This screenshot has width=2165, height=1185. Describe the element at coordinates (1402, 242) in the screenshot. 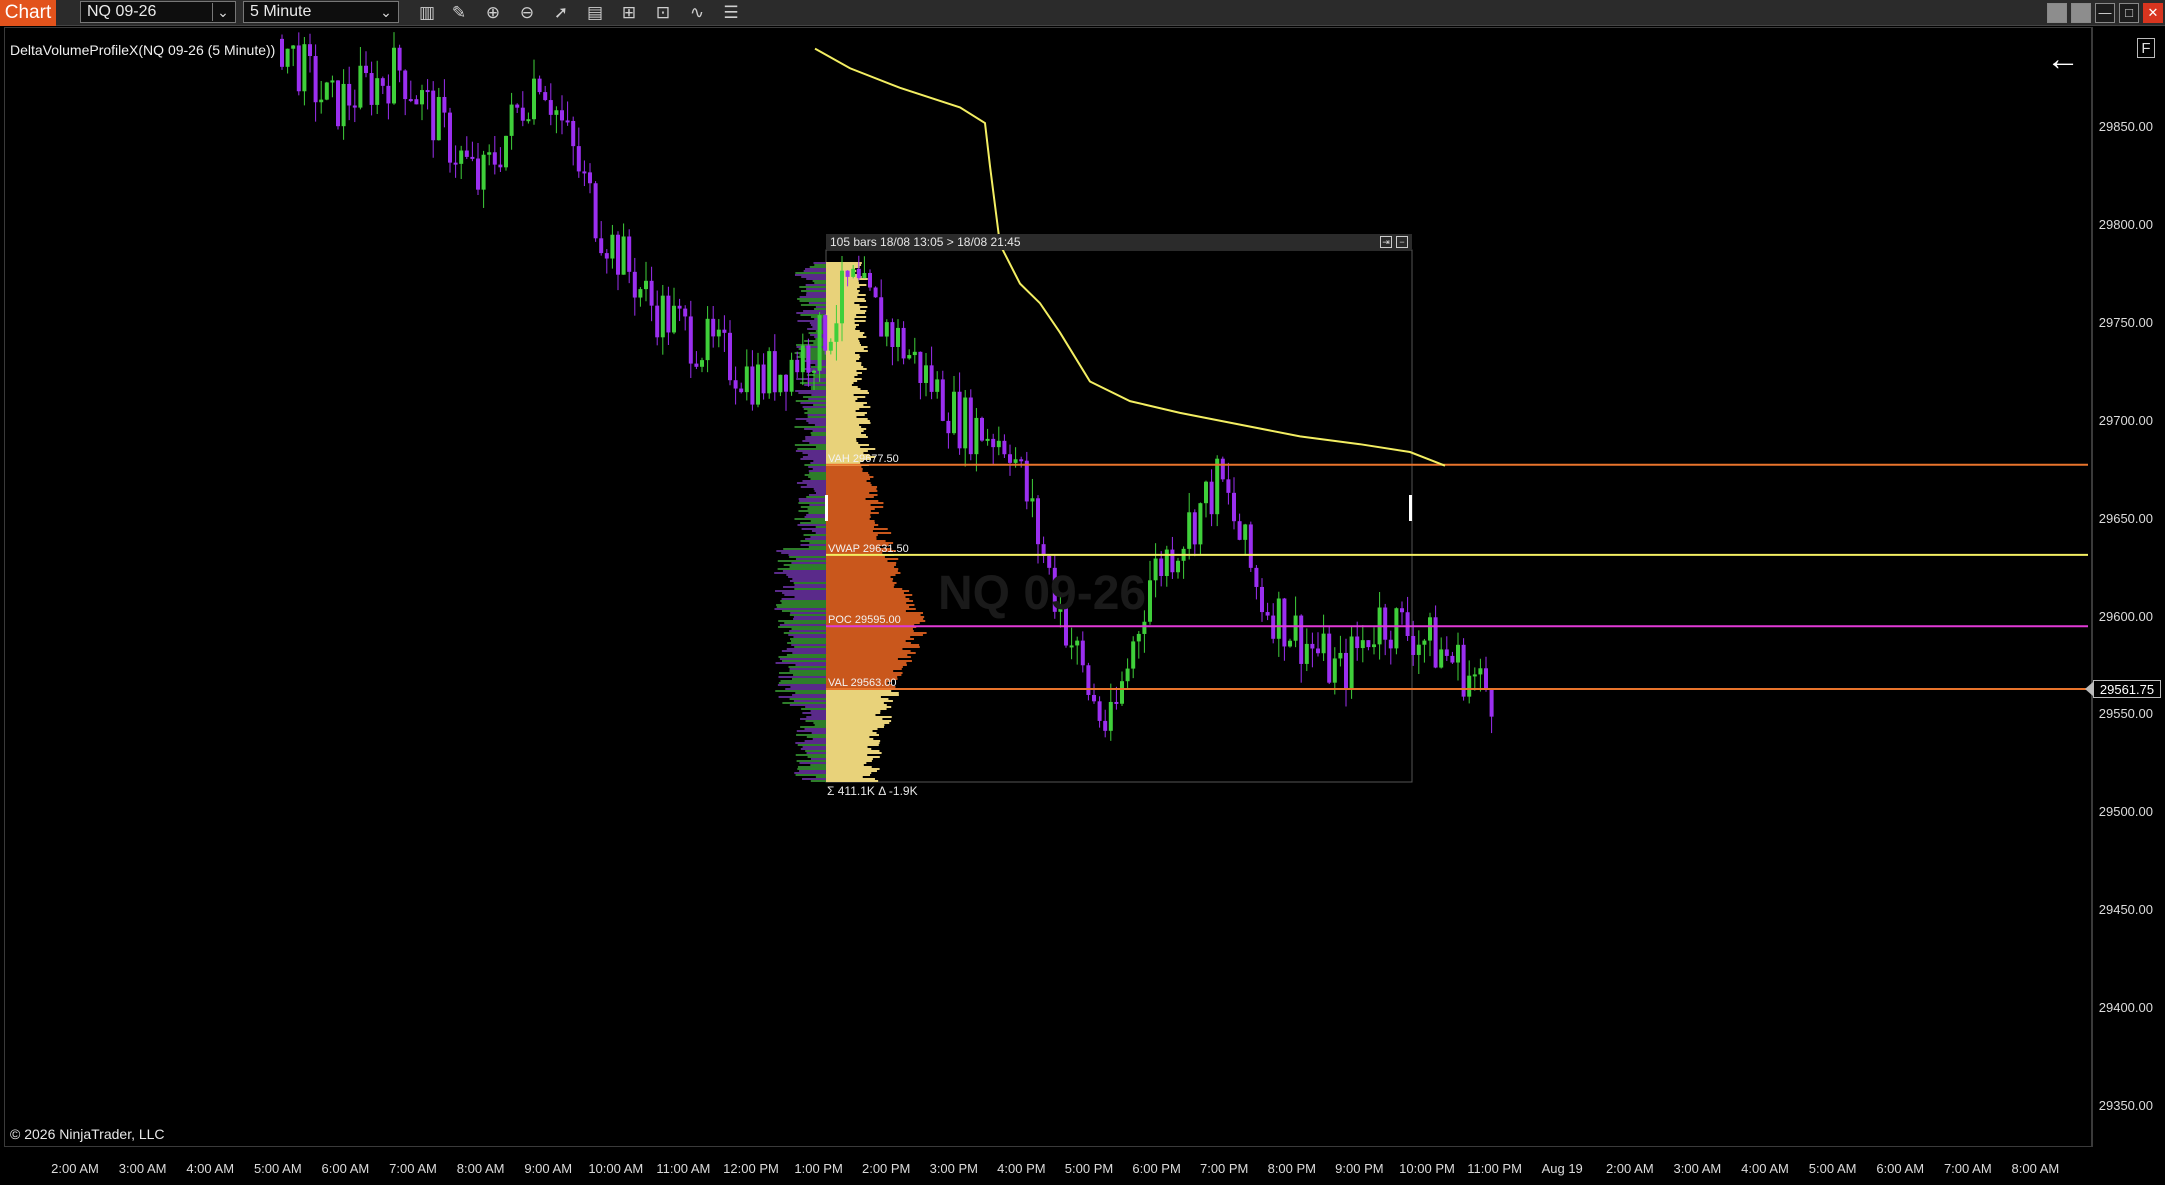

I see `profile-collapse-icon: −` at that location.